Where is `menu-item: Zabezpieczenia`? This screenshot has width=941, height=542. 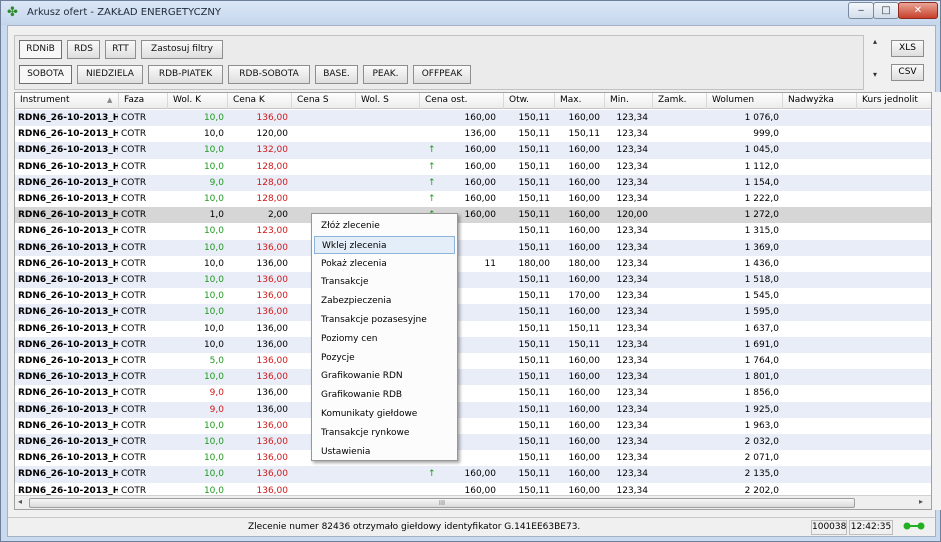
menu-item: Zabezpieczenia is located at coordinates (384, 301).